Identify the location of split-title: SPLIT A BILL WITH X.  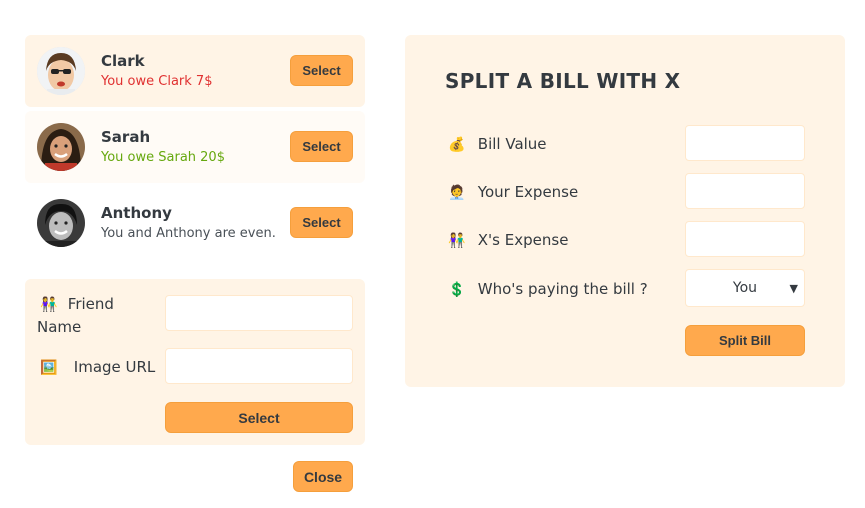
(563, 81).